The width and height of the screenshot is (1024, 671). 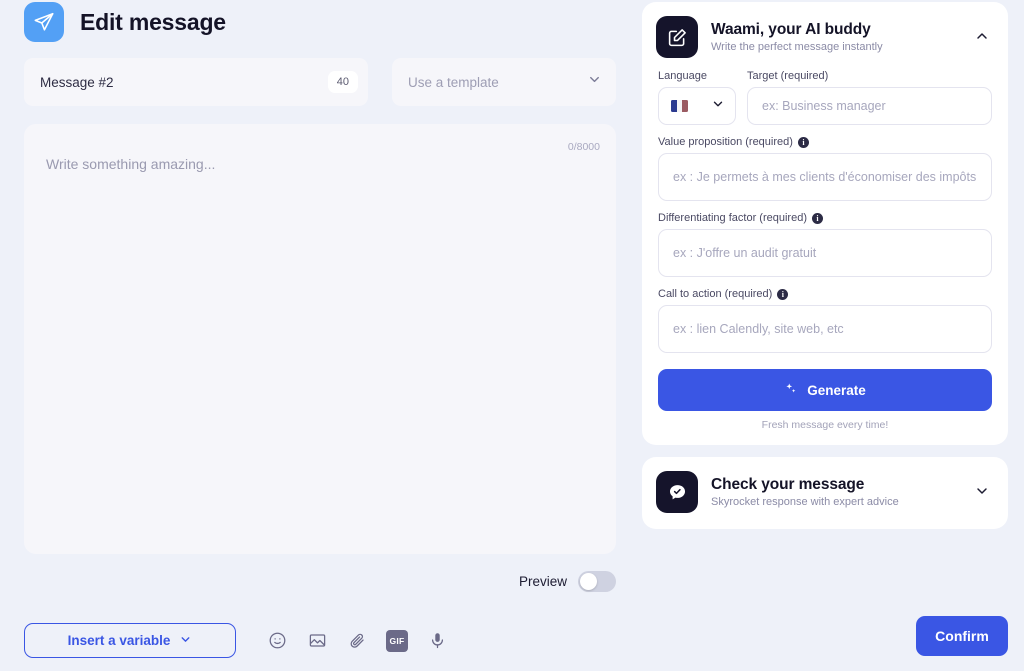 I want to click on editor-toolbar: Insert a variable GIF, so click(x=320, y=640).